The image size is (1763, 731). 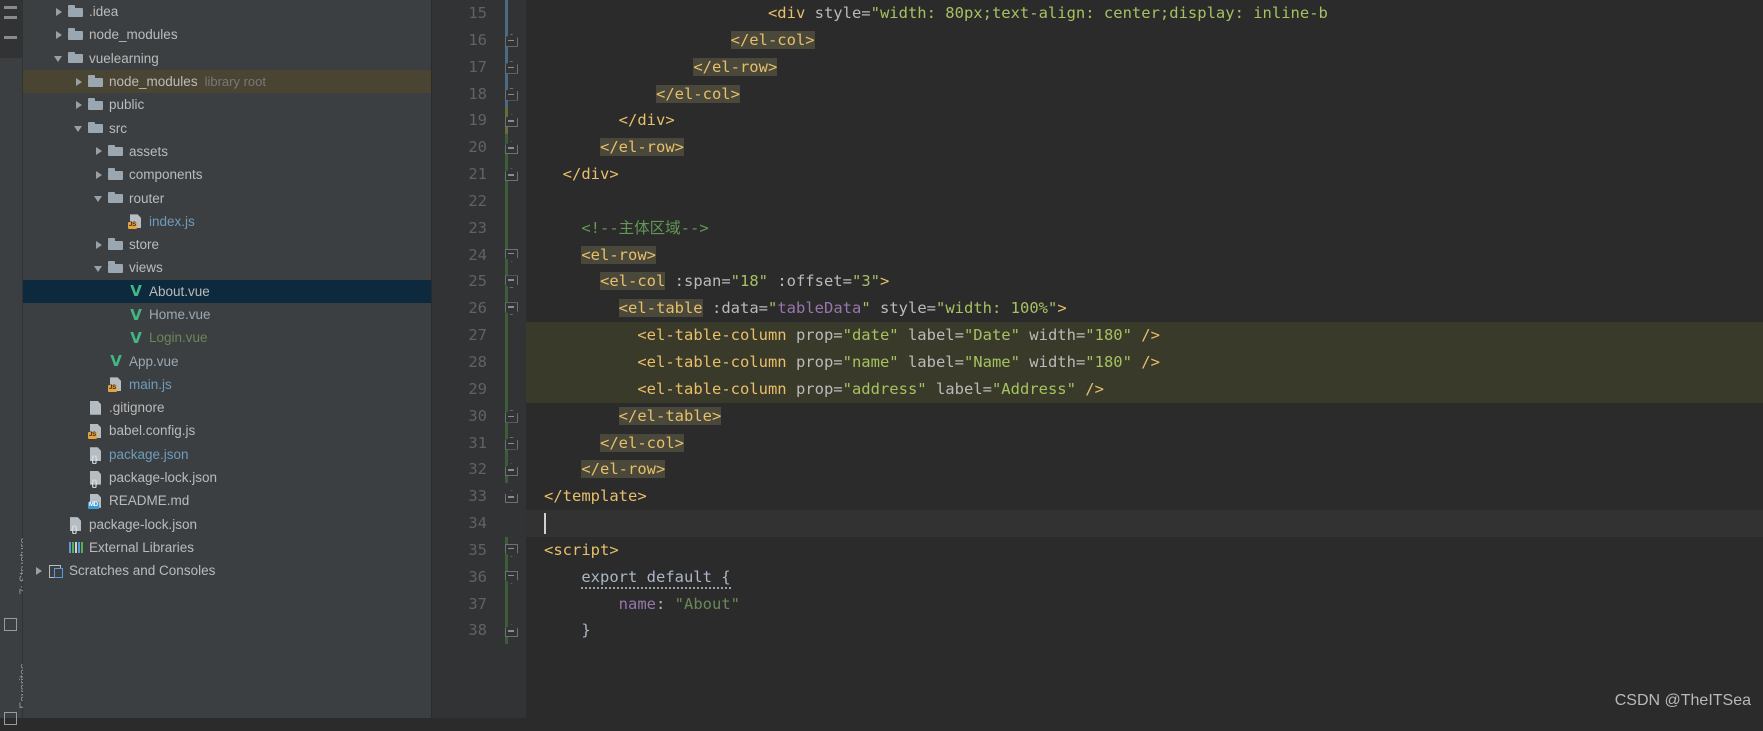 What do you see at coordinates (227, 407) in the screenshot?
I see `tree-item-gitignore: .gitignore` at bounding box center [227, 407].